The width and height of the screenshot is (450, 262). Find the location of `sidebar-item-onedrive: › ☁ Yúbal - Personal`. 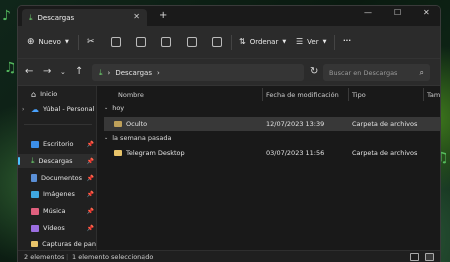

sidebar-item-onedrive: › ☁ Yúbal - Personal is located at coordinates (57, 109).